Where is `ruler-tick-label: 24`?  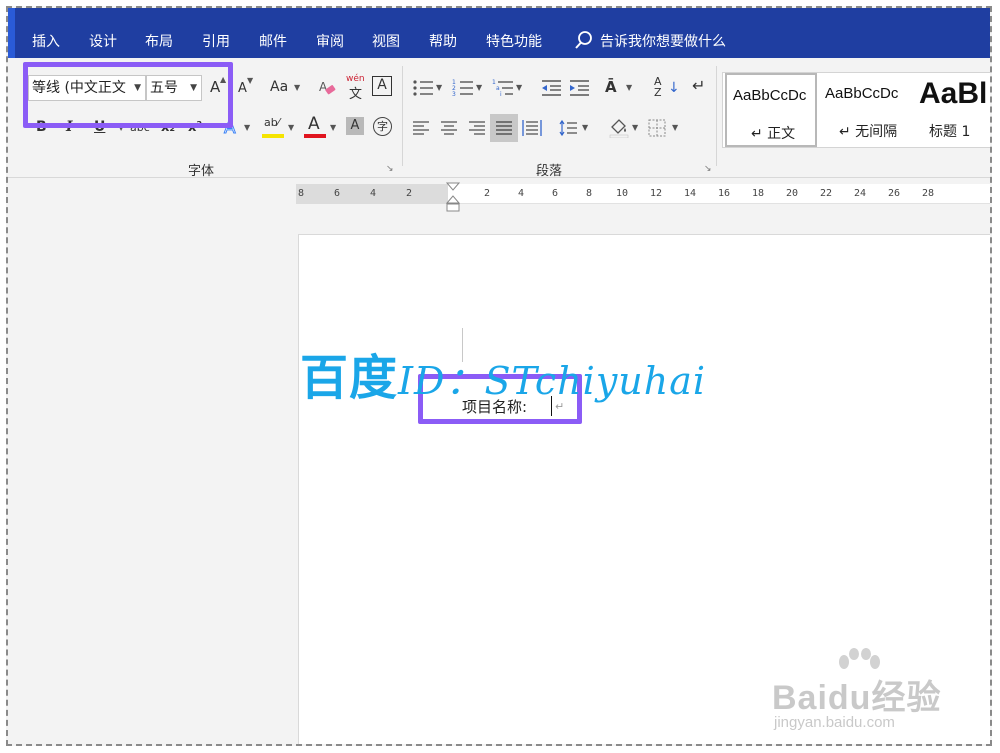
ruler-tick-label: 24 is located at coordinates (860, 193).